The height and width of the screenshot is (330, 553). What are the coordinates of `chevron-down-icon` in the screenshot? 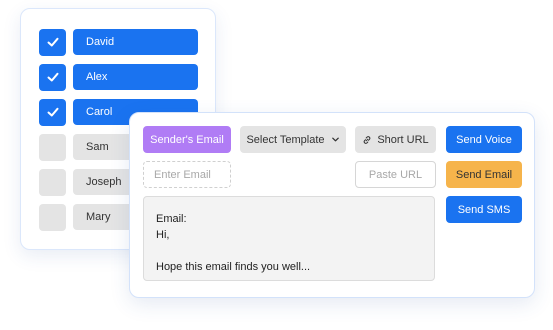 It's located at (335, 139).